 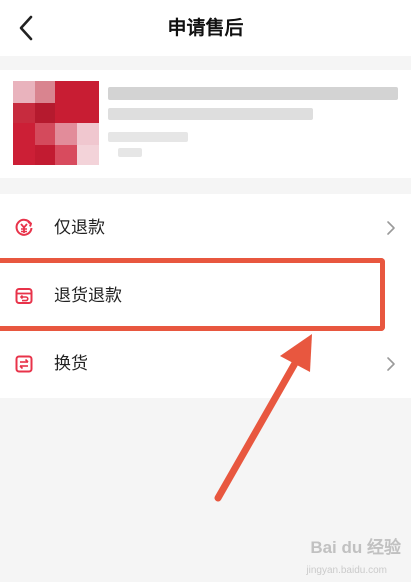 What do you see at coordinates (24, 364) in the screenshot?
I see `exchange-icon` at bounding box center [24, 364].